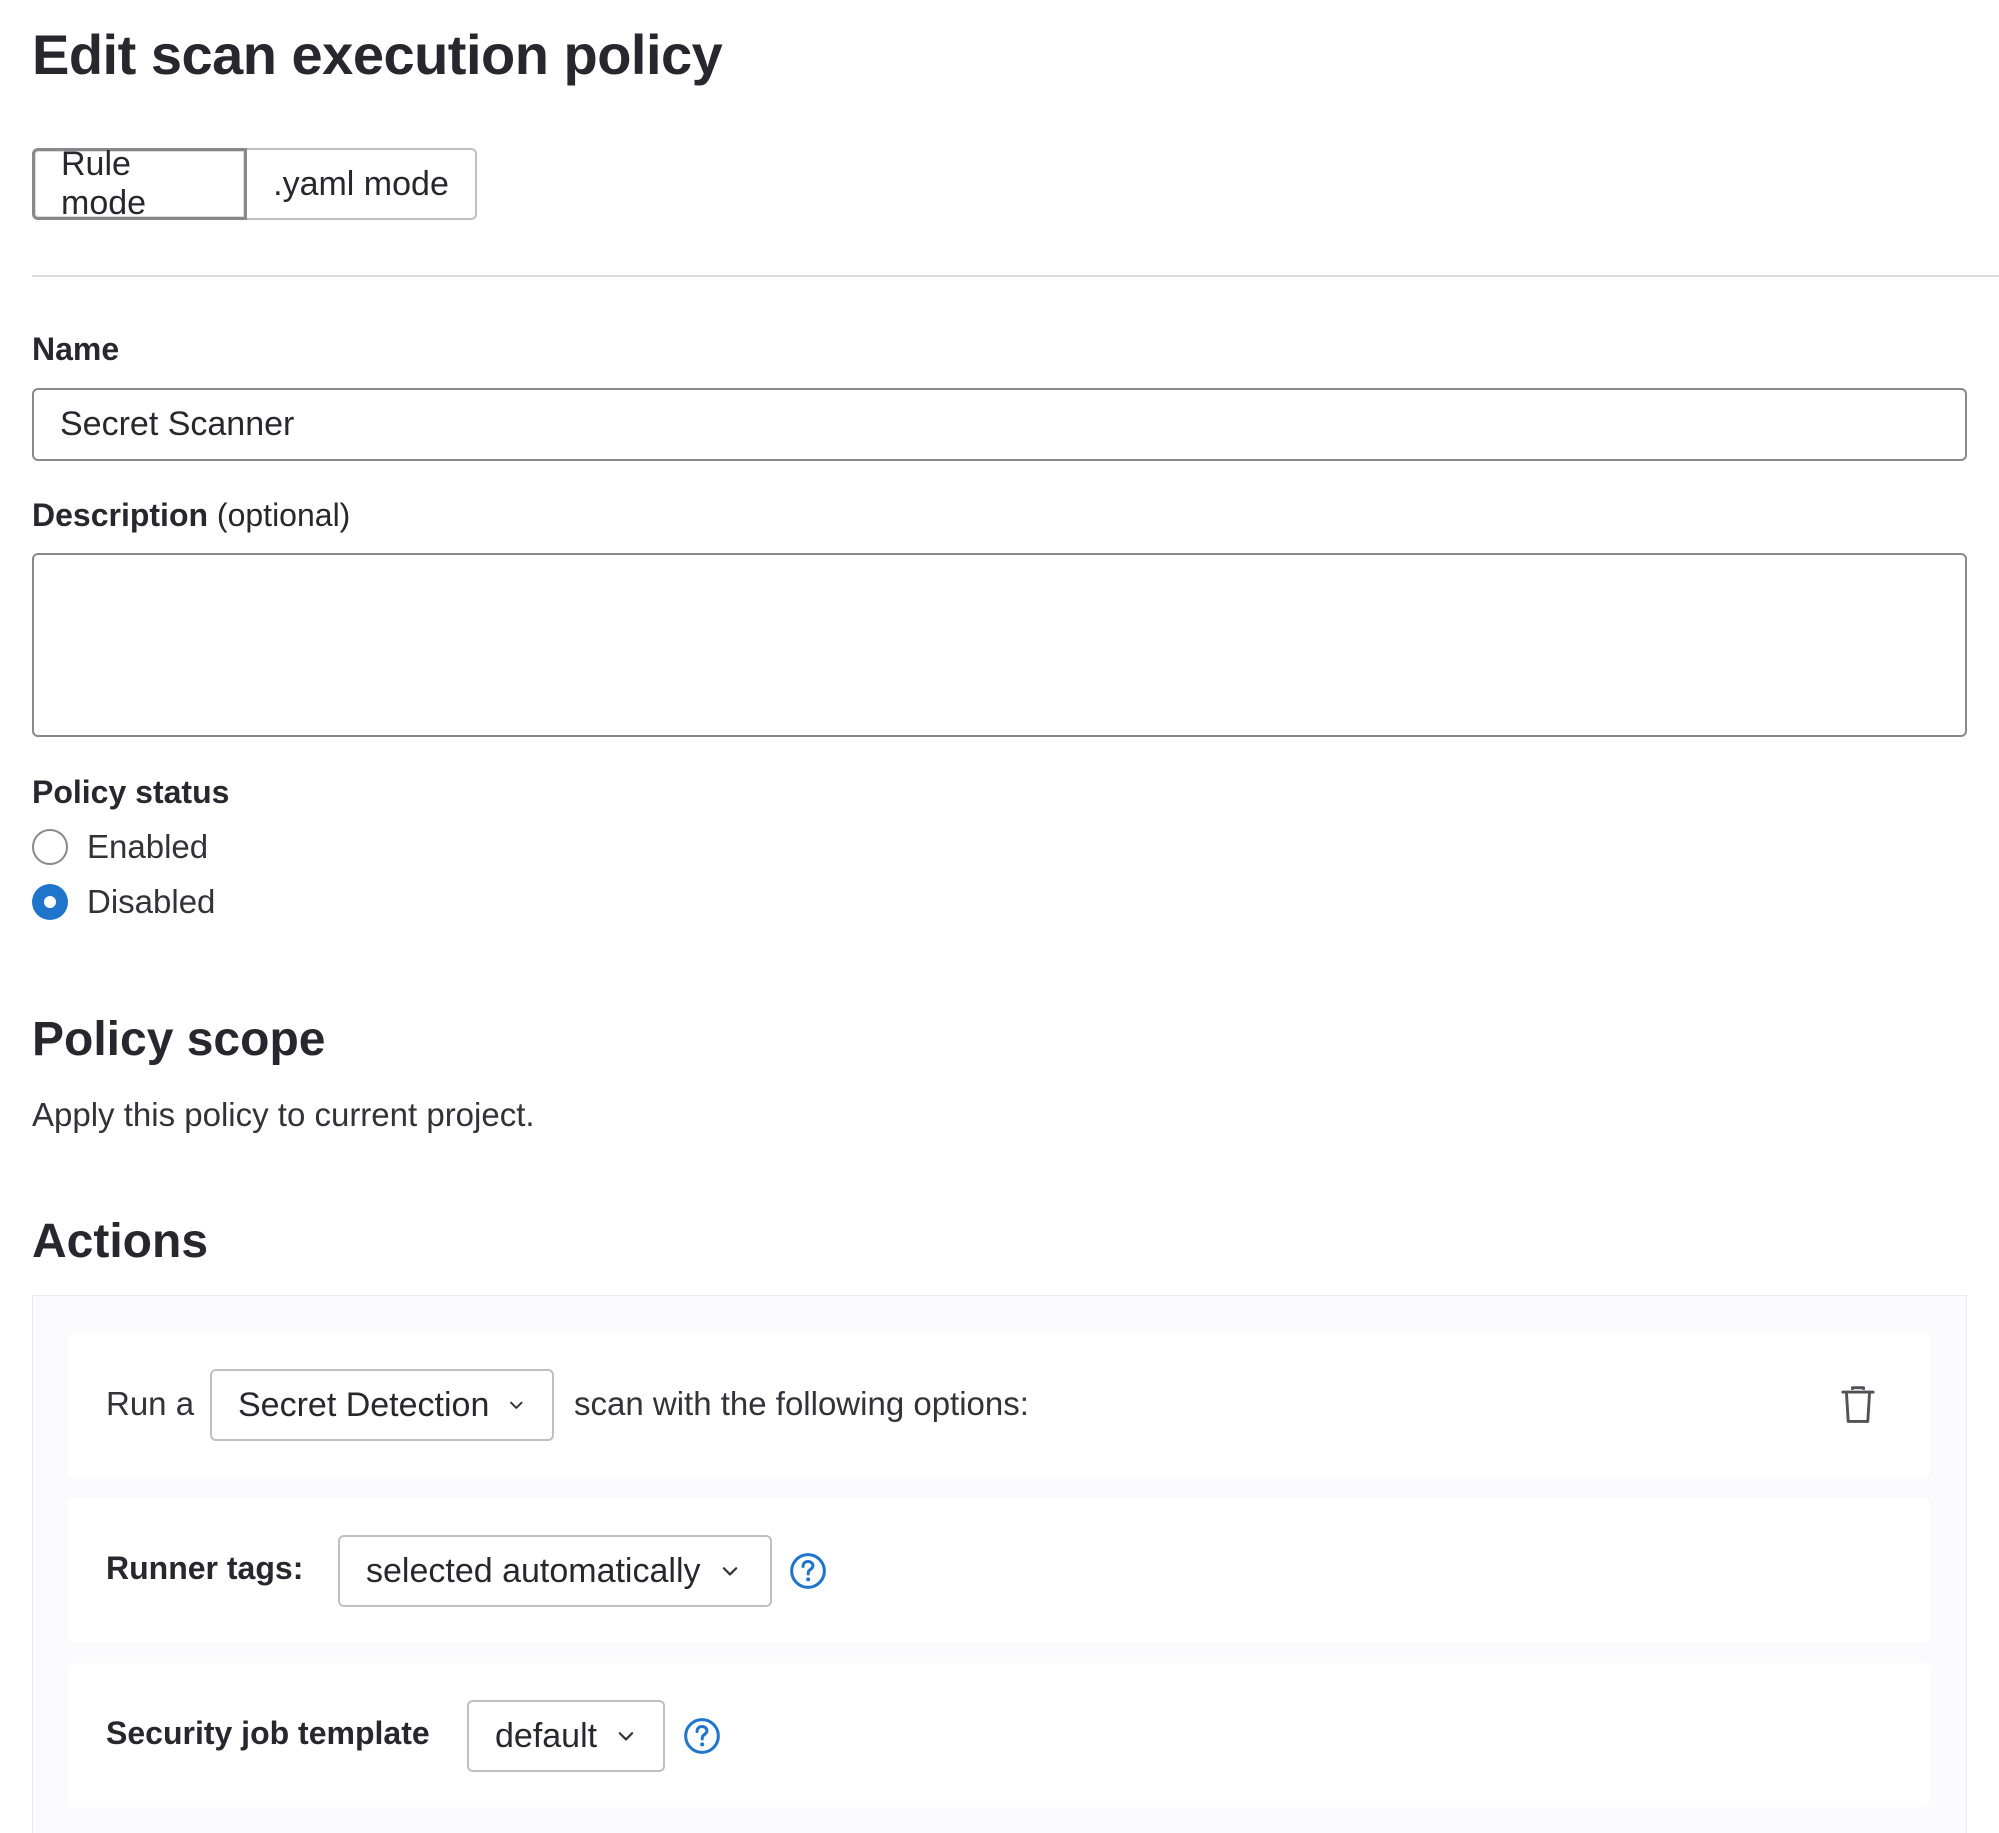  I want to click on runner-tags-dropdown-value: selected automatically, so click(533, 1570).